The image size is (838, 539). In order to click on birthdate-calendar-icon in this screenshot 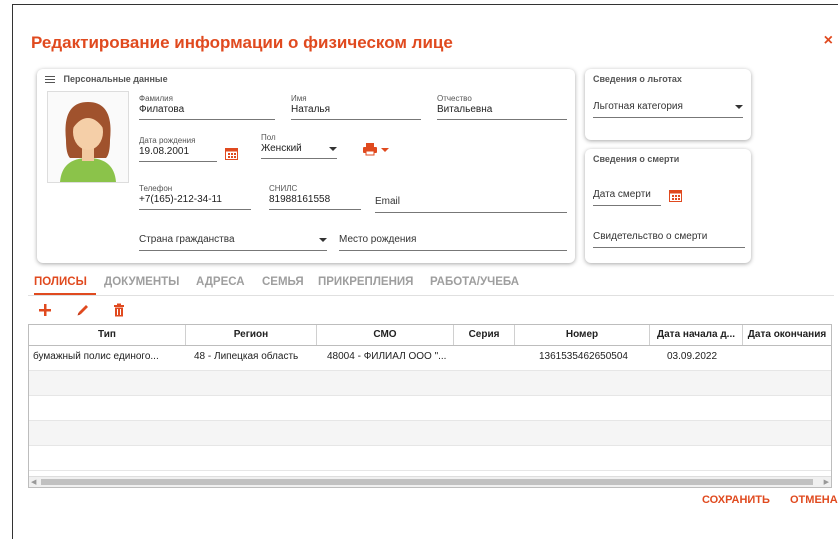, I will do `click(231, 153)`.